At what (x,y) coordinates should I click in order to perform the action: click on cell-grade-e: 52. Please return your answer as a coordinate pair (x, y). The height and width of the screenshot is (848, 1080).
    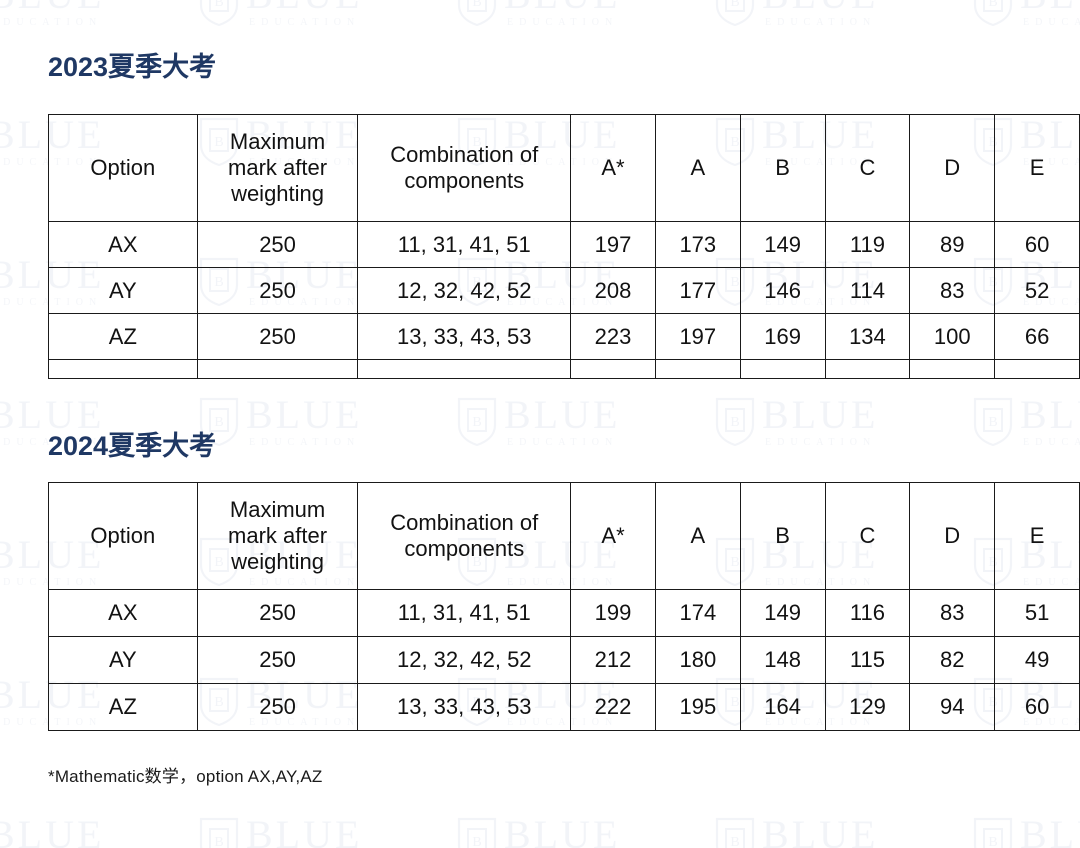
    Looking at the image, I should click on (1037, 290).